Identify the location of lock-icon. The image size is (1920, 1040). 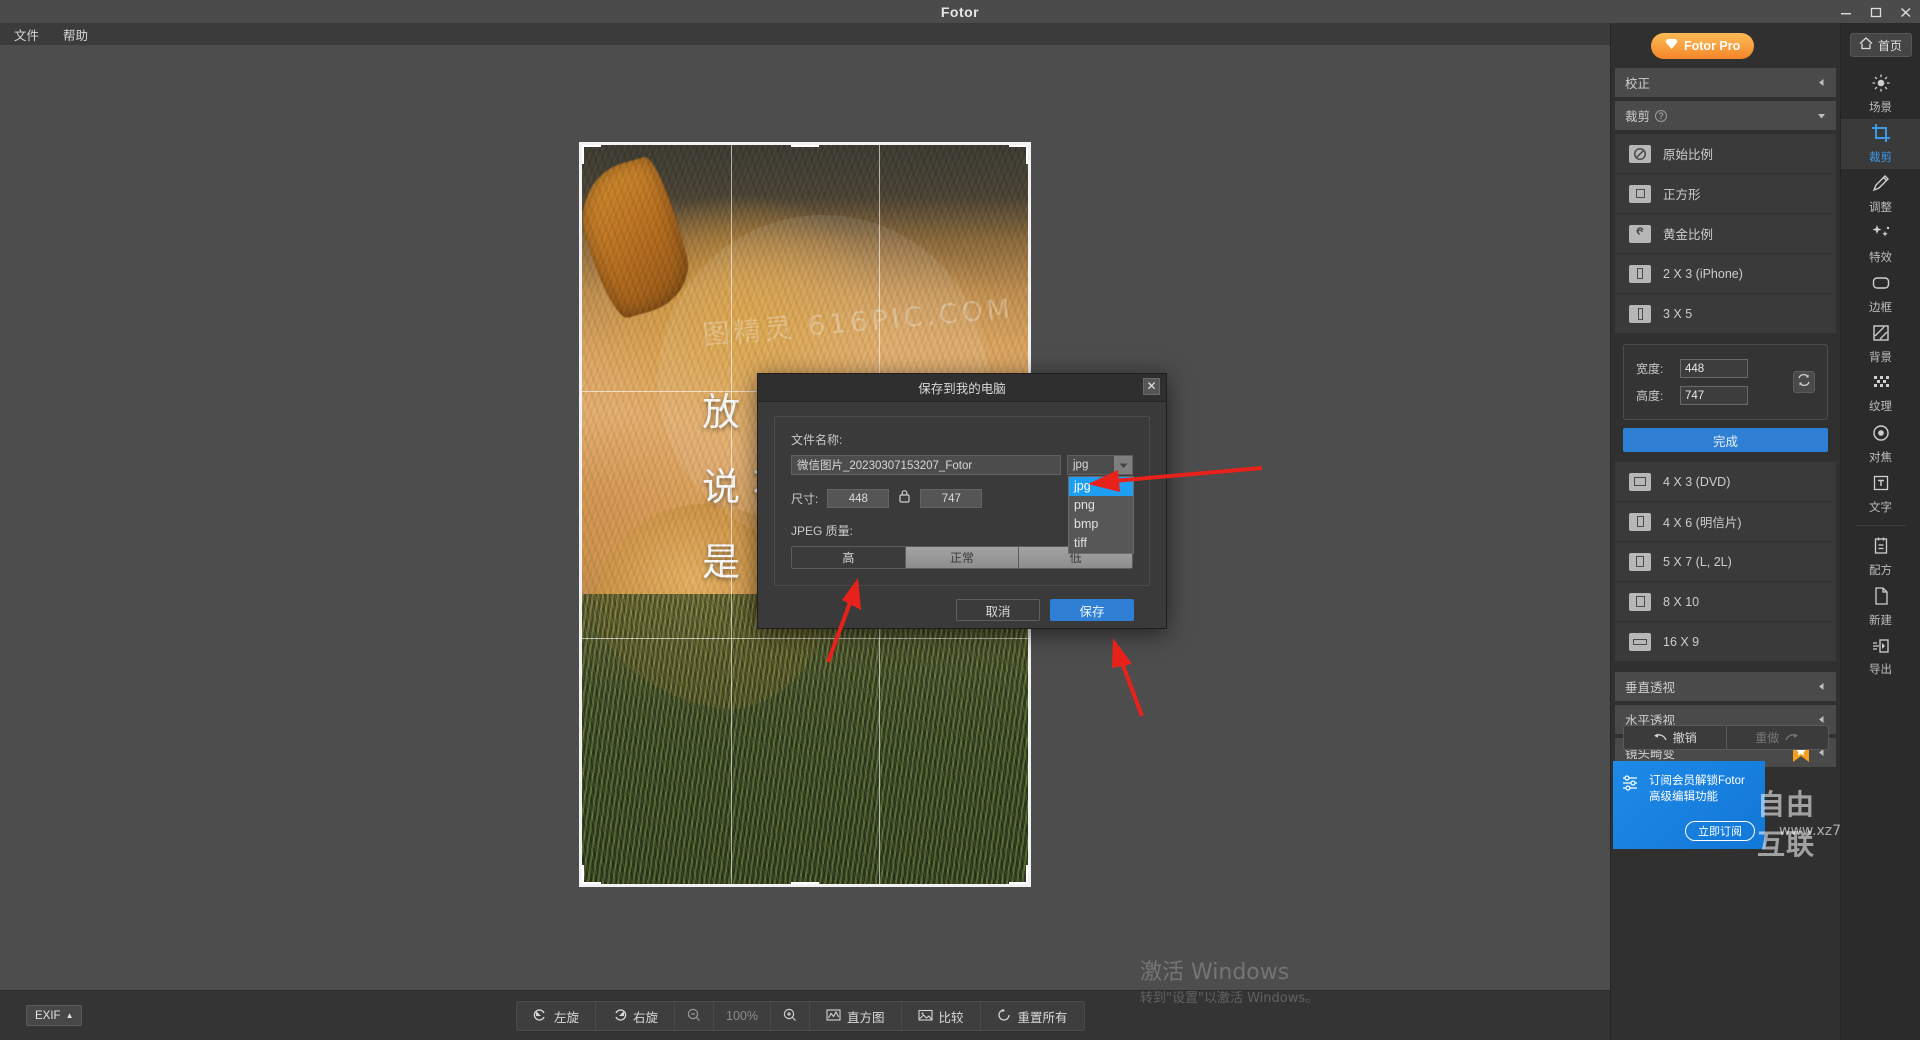
(904, 498).